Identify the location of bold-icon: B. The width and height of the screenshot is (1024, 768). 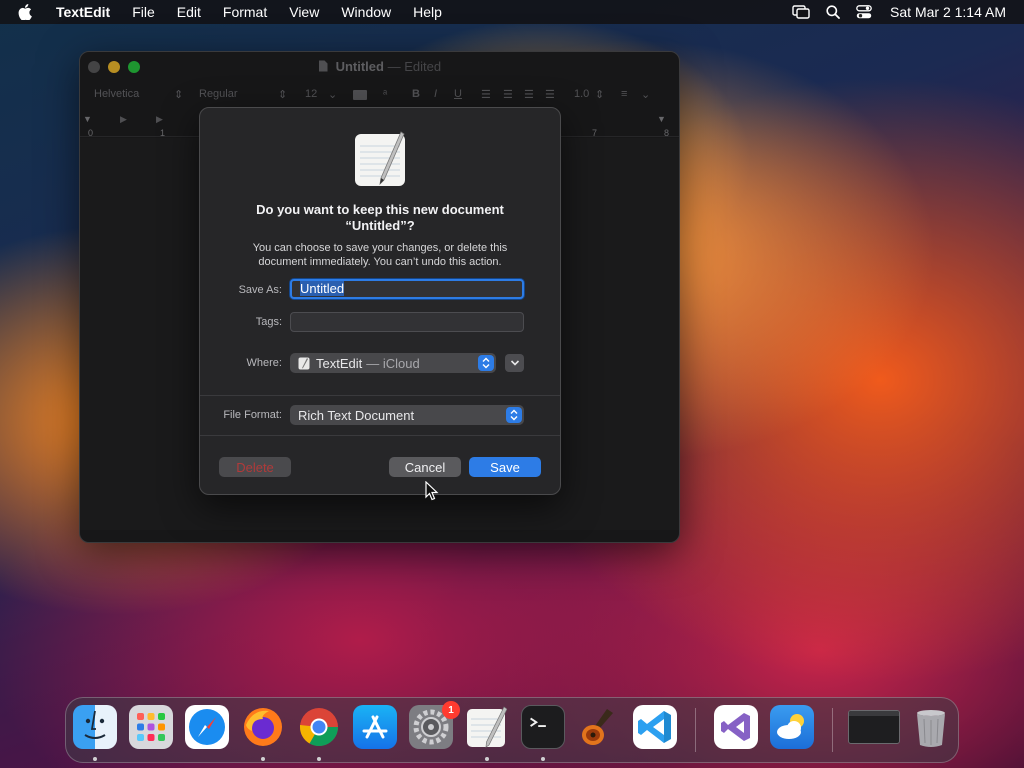
(416, 94).